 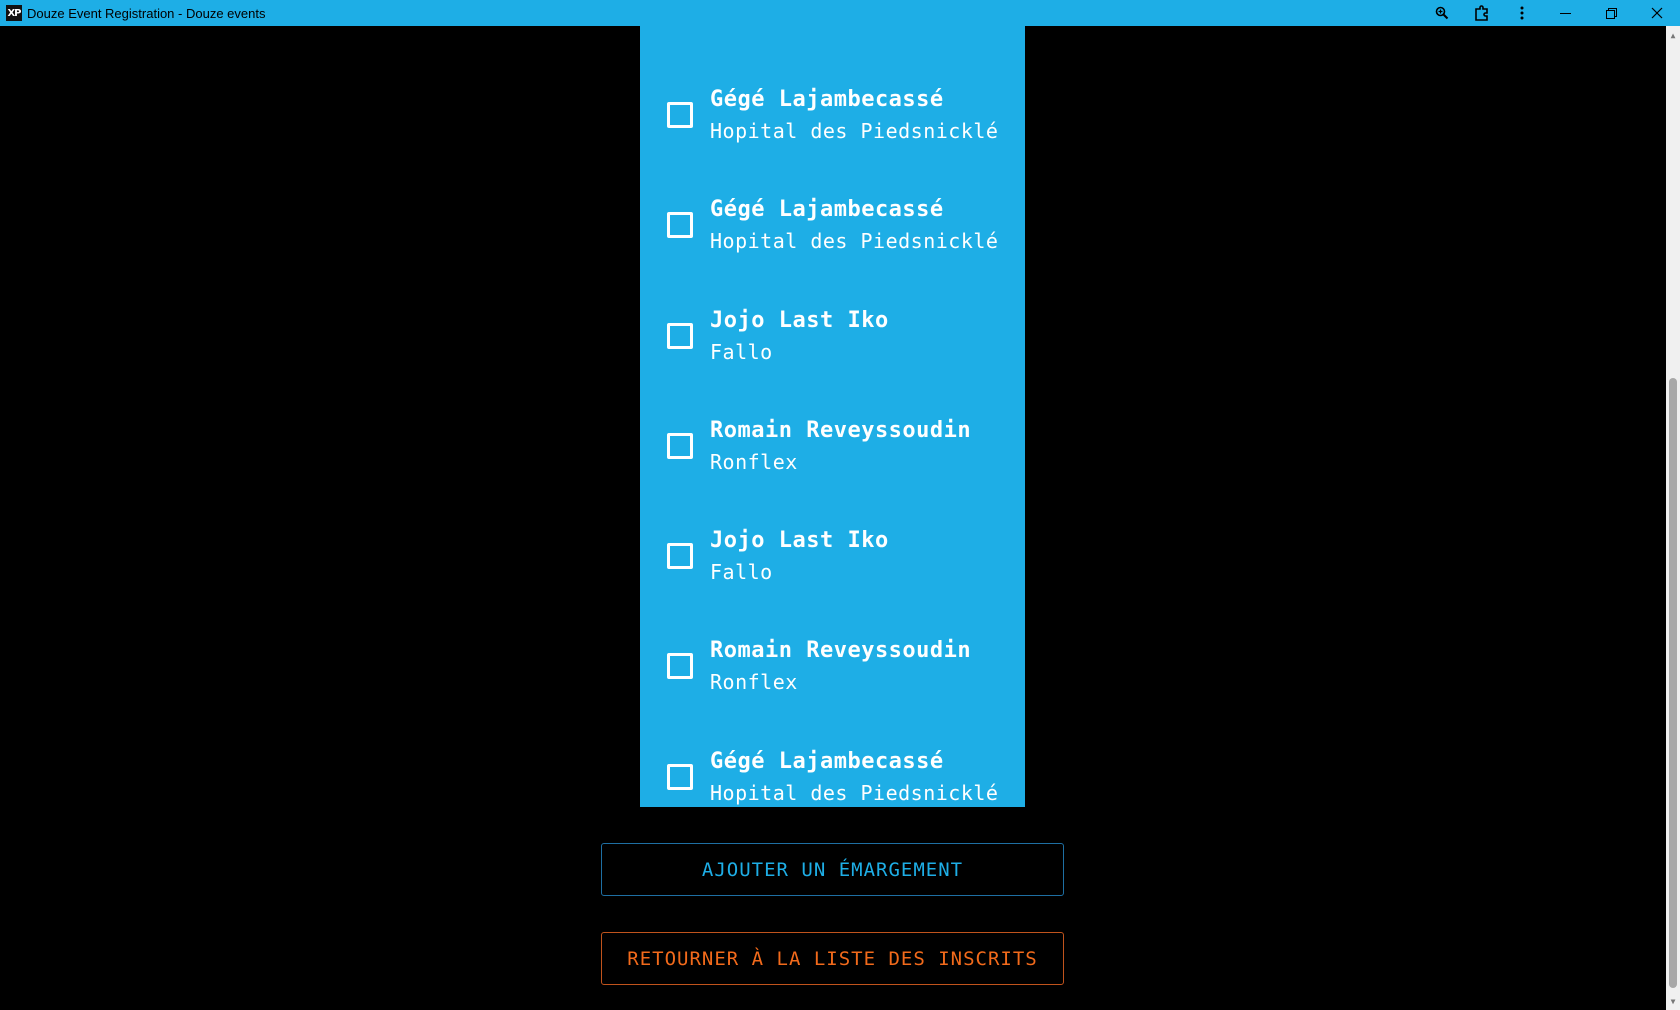 I want to click on minimize-icon, so click(x=1565, y=13).